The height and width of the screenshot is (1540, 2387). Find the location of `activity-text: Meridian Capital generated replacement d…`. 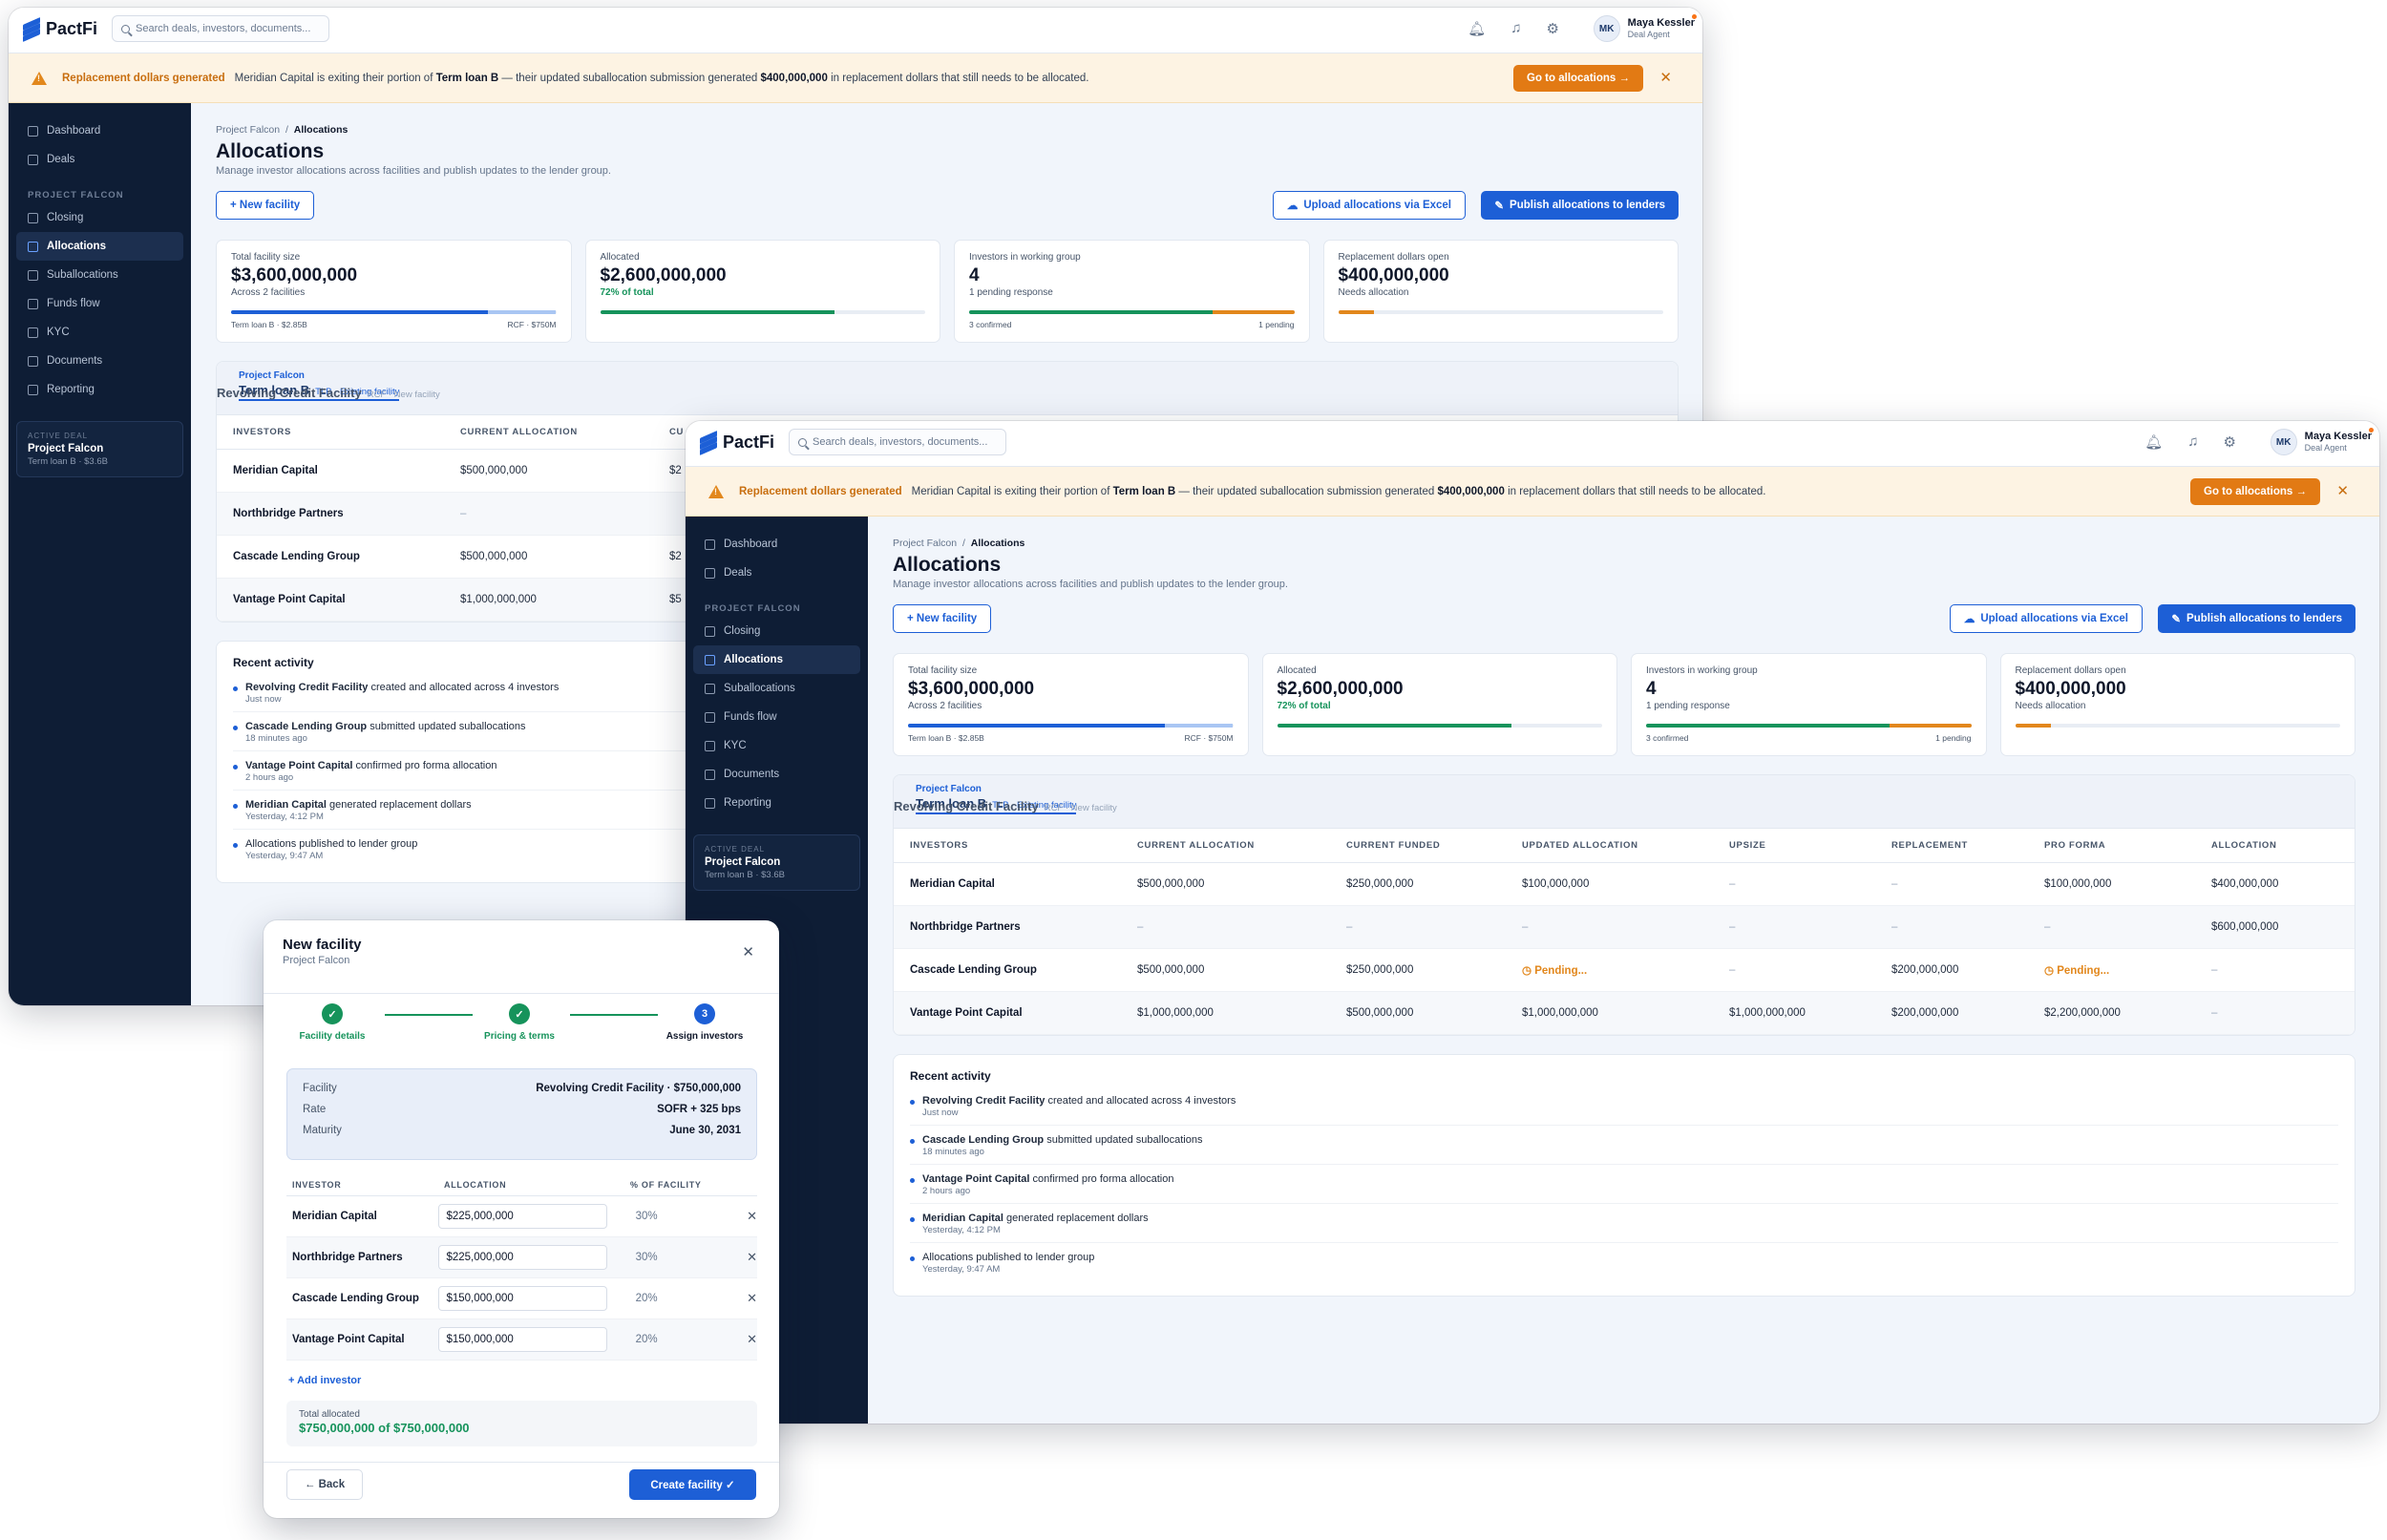

activity-text: Meridian Capital generated replacement d… is located at coordinates (358, 805).